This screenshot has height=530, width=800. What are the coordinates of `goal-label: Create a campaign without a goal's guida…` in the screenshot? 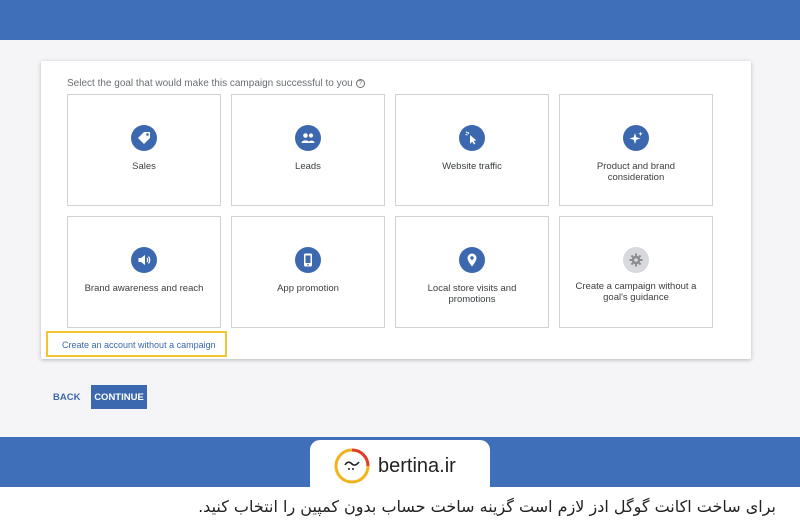 It's located at (636, 292).